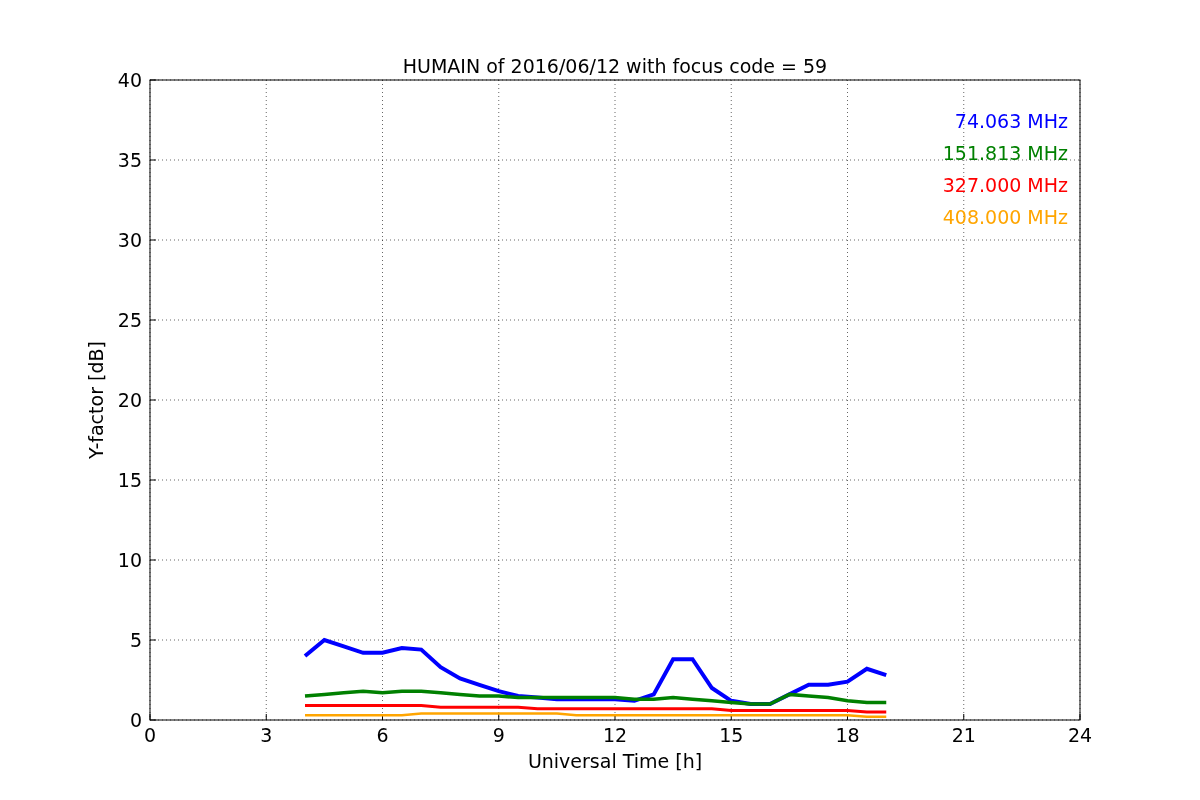 The image size is (1200, 800). What do you see at coordinates (135, 720) in the screenshot?
I see `y-tick-label: 0` at bounding box center [135, 720].